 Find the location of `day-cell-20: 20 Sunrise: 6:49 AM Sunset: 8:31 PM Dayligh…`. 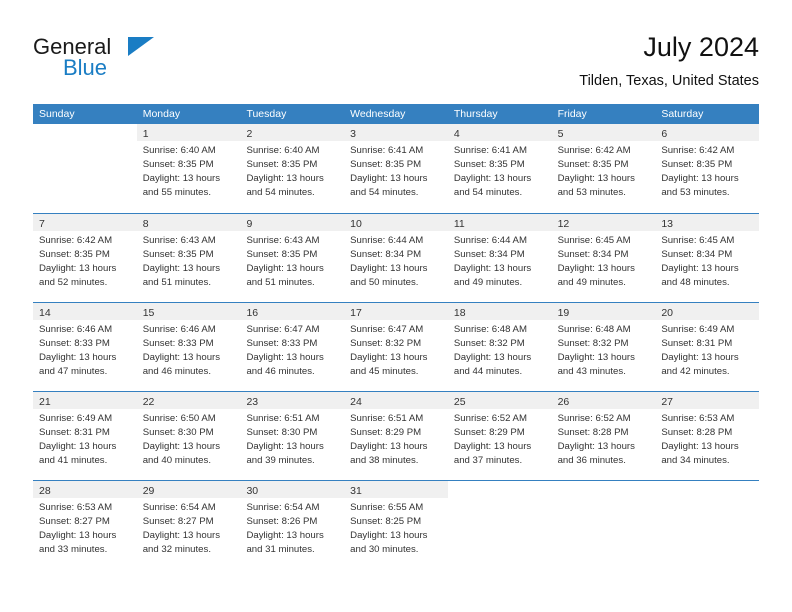

day-cell-20: 20 Sunrise: 6:49 AM Sunset: 8:31 PM Dayligh… is located at coordinates (707, 347).